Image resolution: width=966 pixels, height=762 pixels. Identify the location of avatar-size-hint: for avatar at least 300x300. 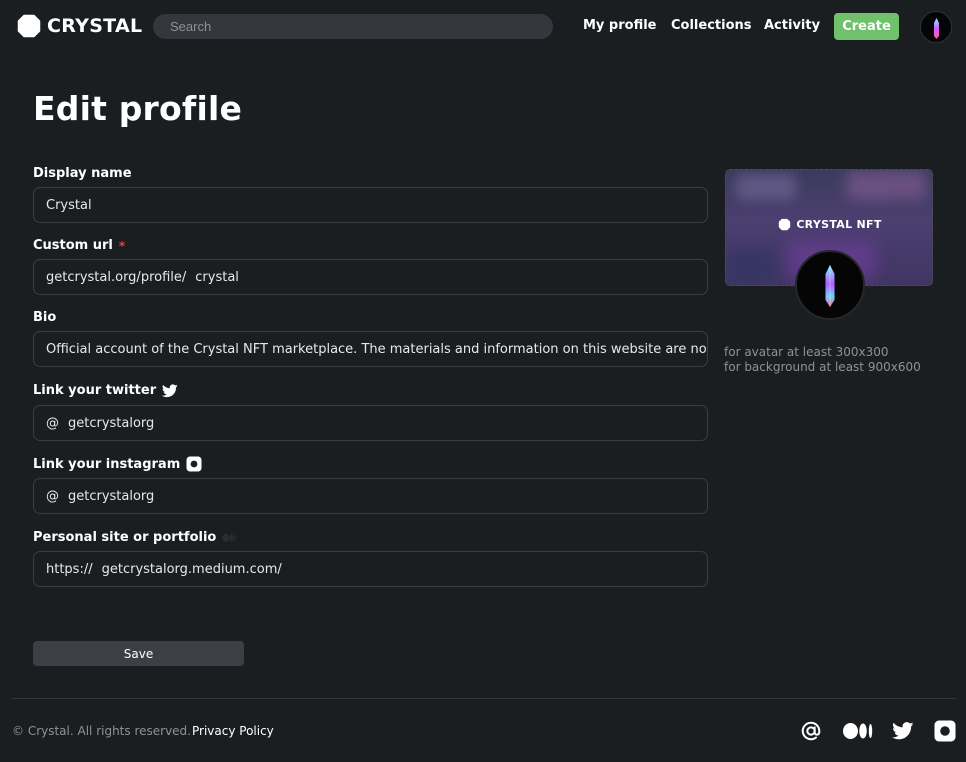
(806, 352).